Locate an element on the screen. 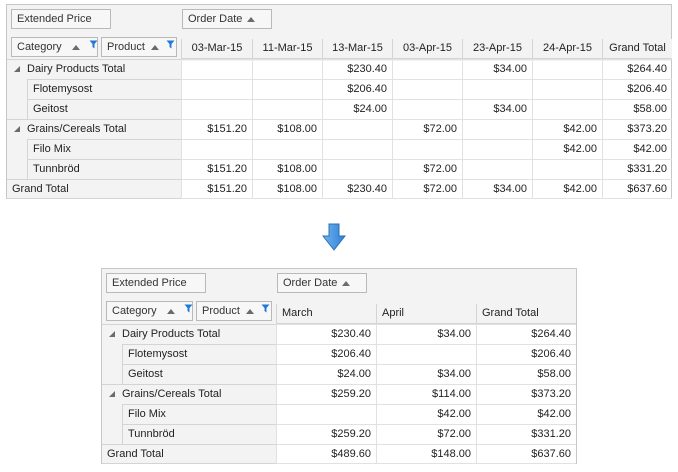  column-header-date: 03-Apr-15 is located at coordinates (427, 49).